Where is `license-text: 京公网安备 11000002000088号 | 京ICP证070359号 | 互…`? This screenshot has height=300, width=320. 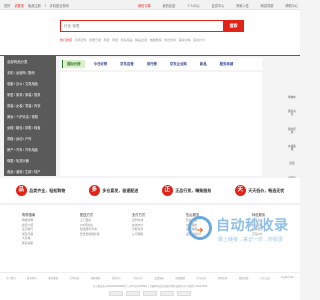
license-text: 京公网安备 11000002000088号 | 京ICP证070359号 | 互… is located at coordinates (150, 286).